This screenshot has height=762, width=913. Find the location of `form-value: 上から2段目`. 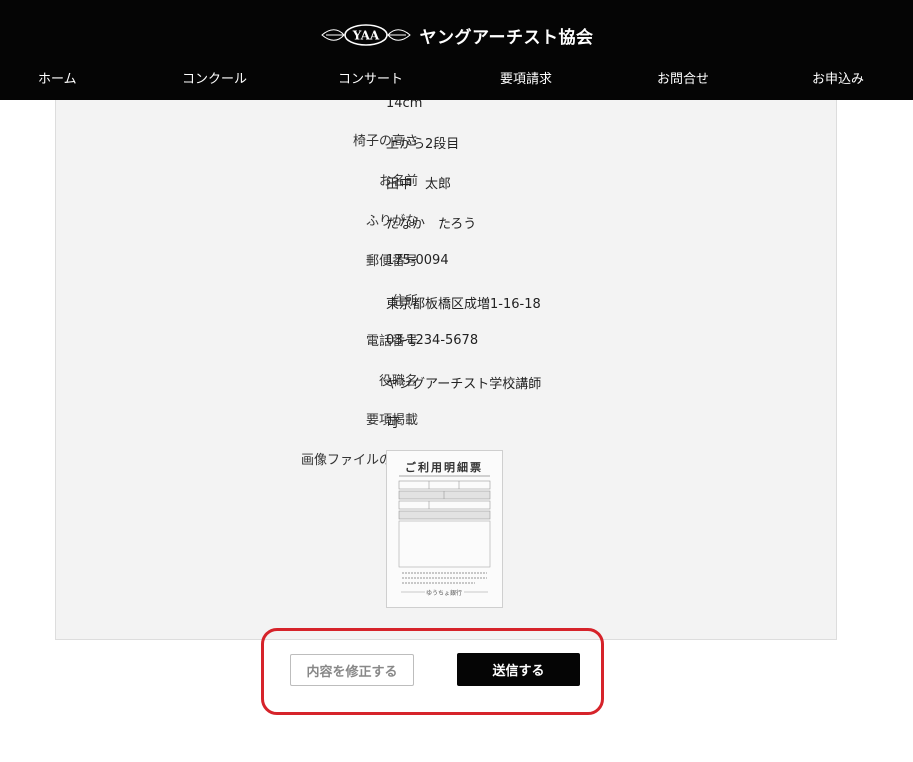

form-value: 上から2段目 is located at coordinates (423, 144).